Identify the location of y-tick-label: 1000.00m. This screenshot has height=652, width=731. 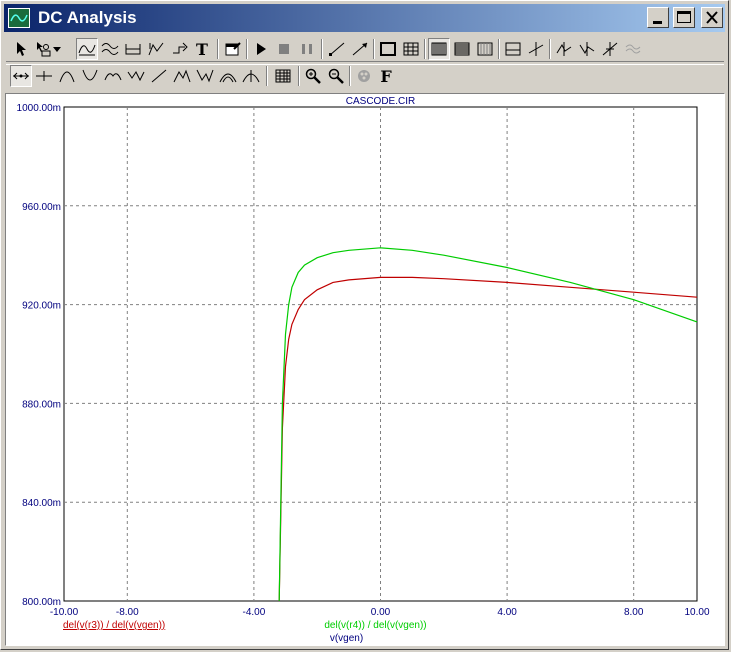
(39, 108).